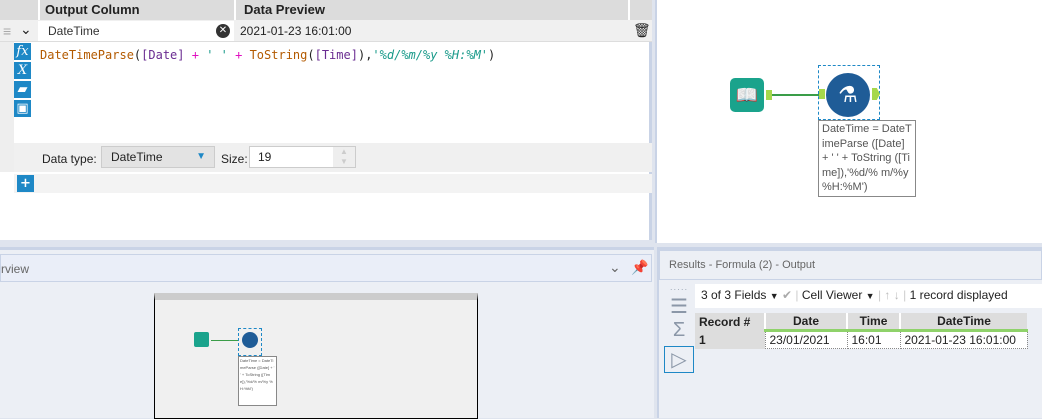  Describe the element at coordinates (326, 268) in the screenshot. I see `overview-header: rview ⌄ 📌` at that location.